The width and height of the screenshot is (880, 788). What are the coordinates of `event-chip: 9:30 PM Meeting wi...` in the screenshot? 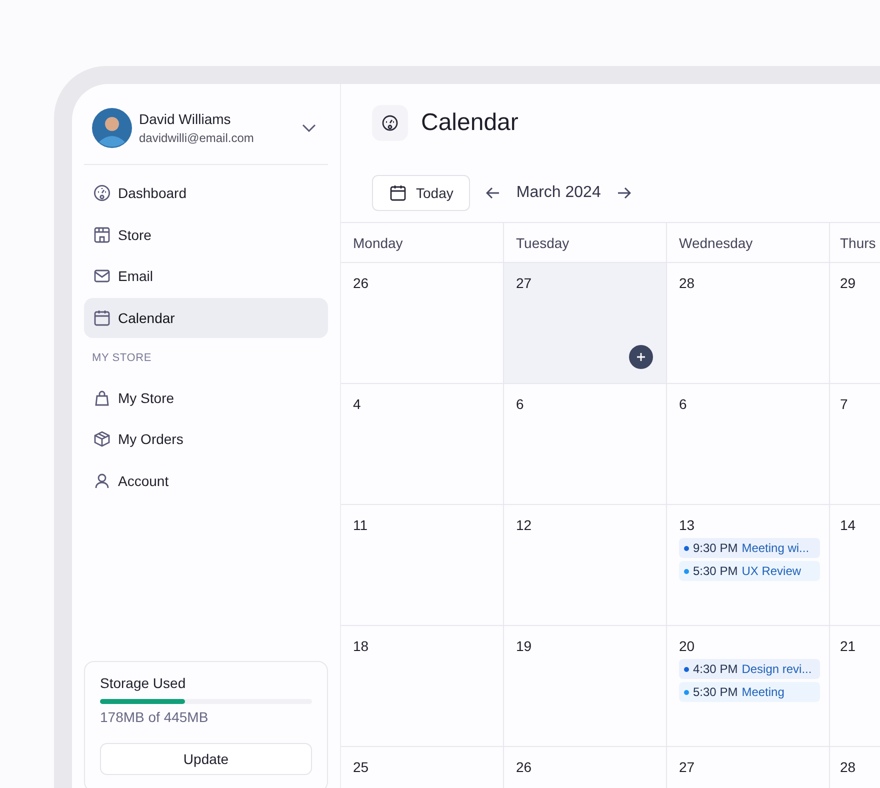 It's located at (749, 548).